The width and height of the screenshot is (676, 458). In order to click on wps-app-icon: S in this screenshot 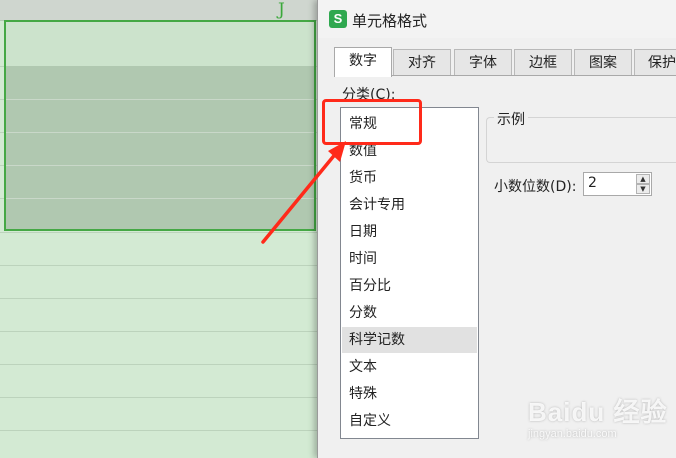, I will do `click(338, 19)`.